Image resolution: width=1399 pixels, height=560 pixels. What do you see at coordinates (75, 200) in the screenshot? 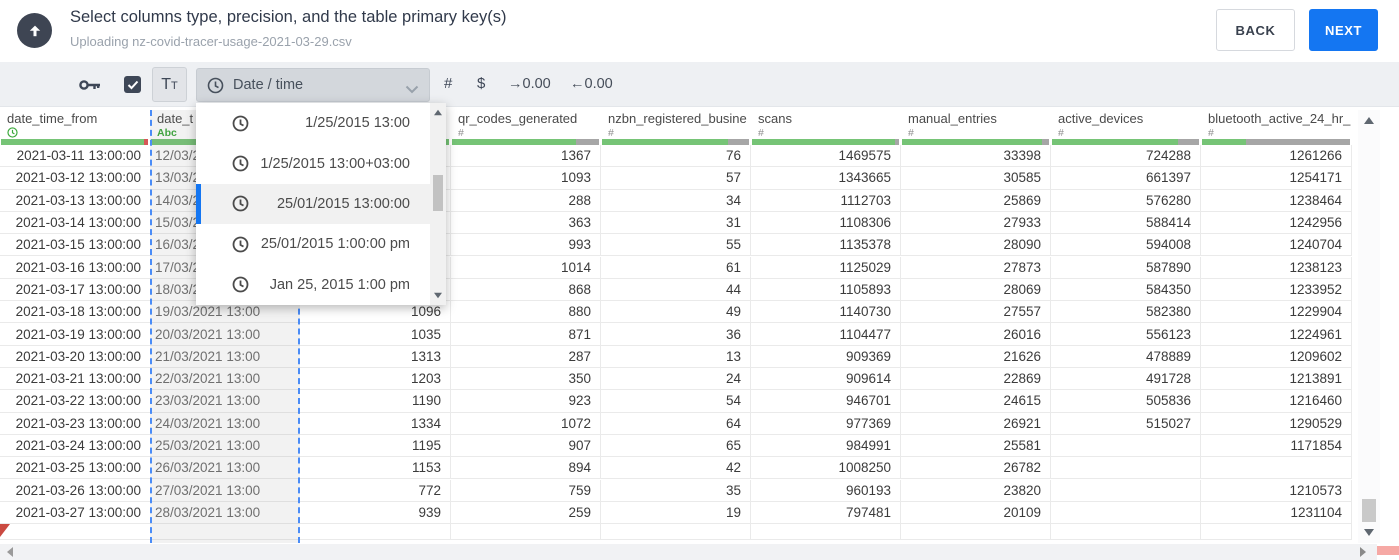
I see `table-cell: 2021-03-13 13:00:00` at bounding box center [75, 200].